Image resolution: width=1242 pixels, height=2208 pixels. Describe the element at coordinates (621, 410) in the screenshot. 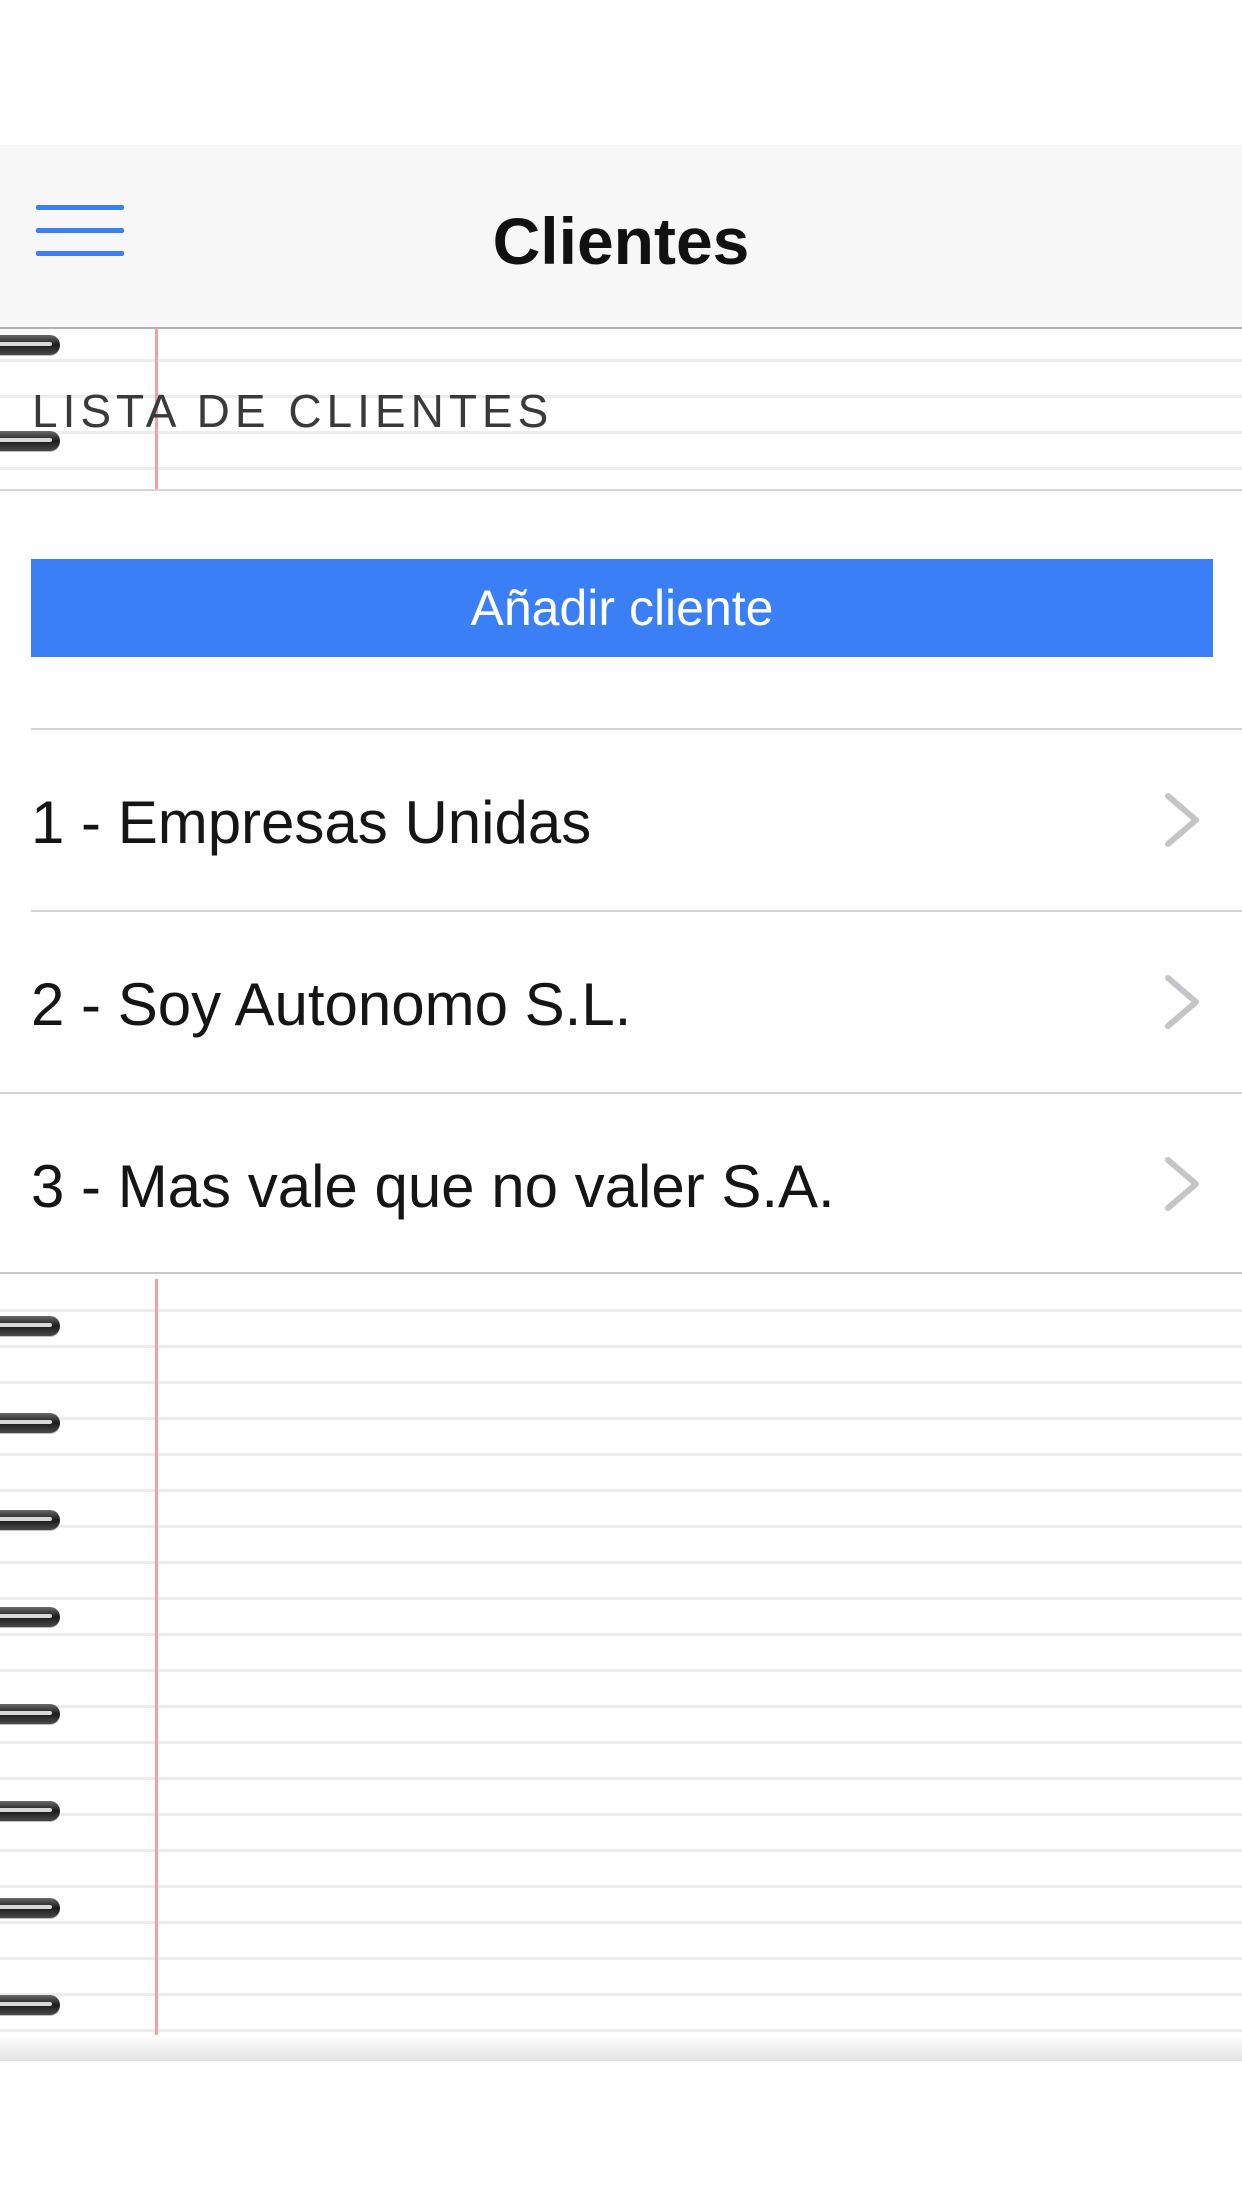

I see `section-header-background: LISTA DE CLIENTES` at that location.